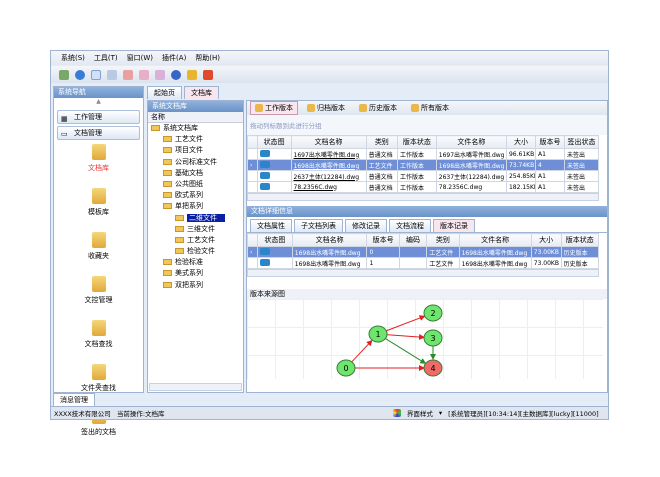 The width and height of the screenshot is (660, 477). What do you see at coordinates (274, 108) in the screenshot?
I see `version-filter-button: 工作版本` at bounding box center [274, 108].